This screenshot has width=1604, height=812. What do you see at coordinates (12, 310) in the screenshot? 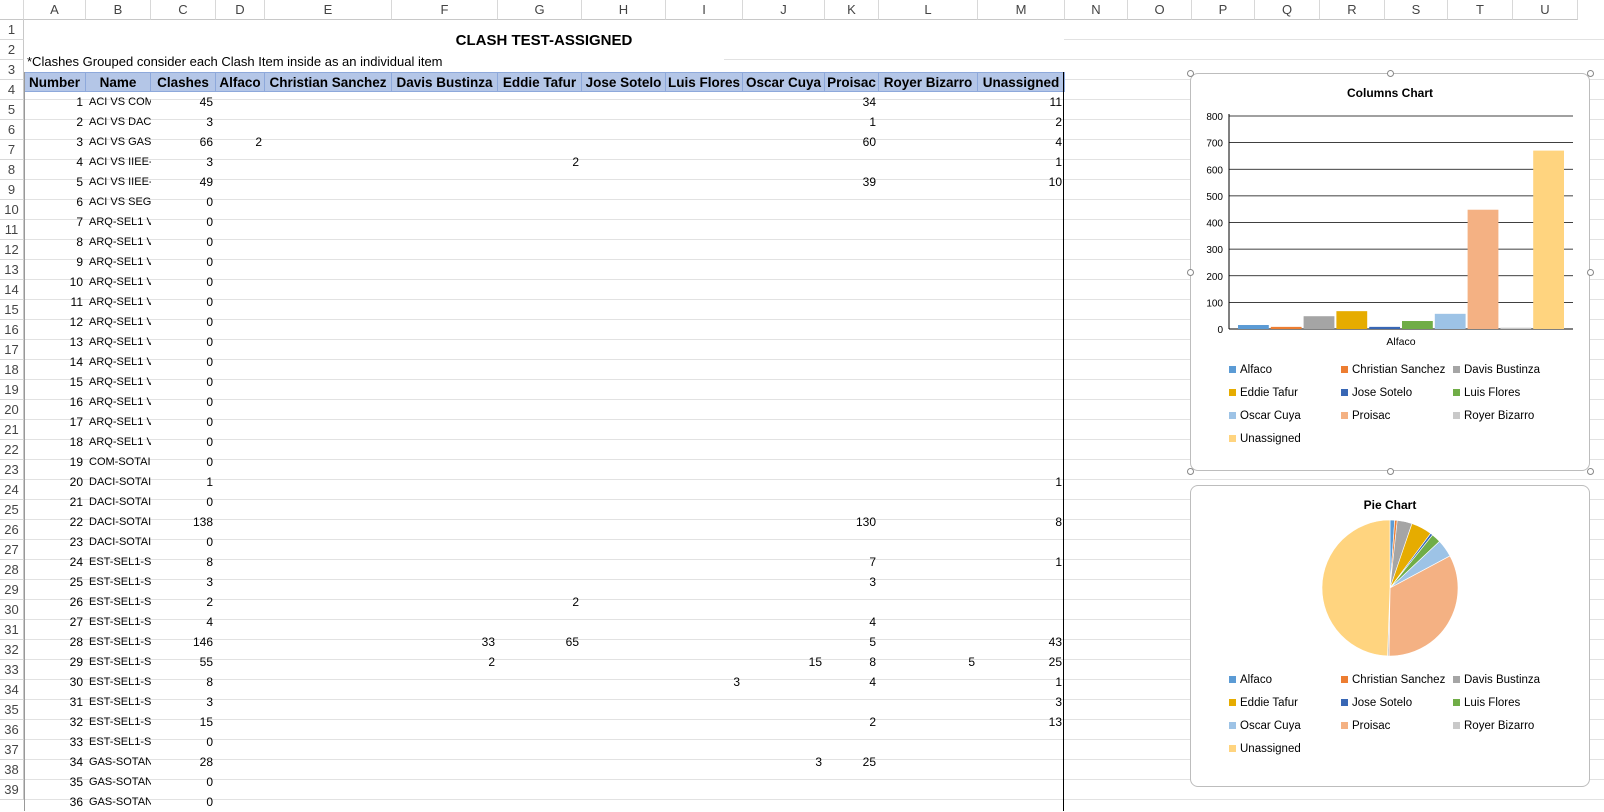
I see `row-header-15: 15` at bounding box center [12, 310].